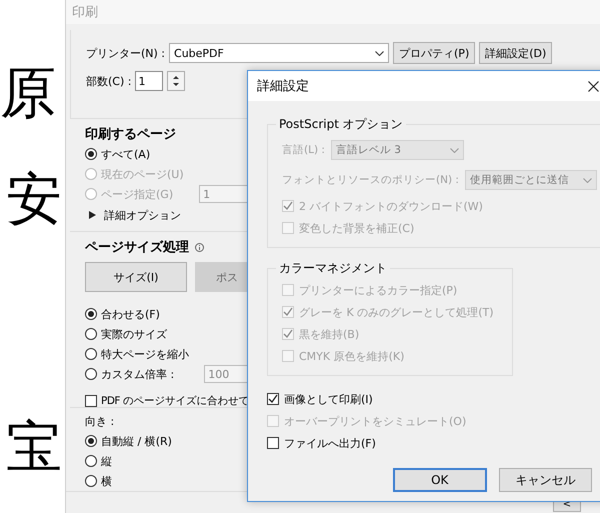 The height and width of the screenshot is (513, 600). I want to click on checkbox-label: ファイルへ出力(F), so click(330, 443).